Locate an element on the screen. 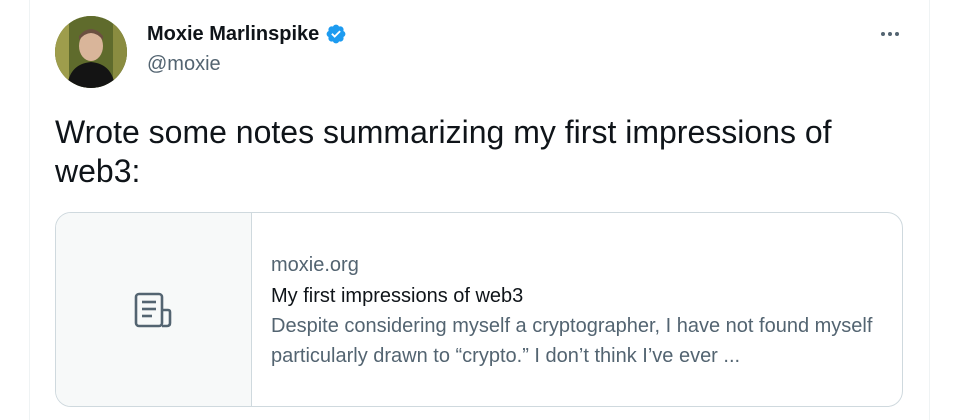  card-title: My first impressions of web3 is located at coordinates (397, 296).